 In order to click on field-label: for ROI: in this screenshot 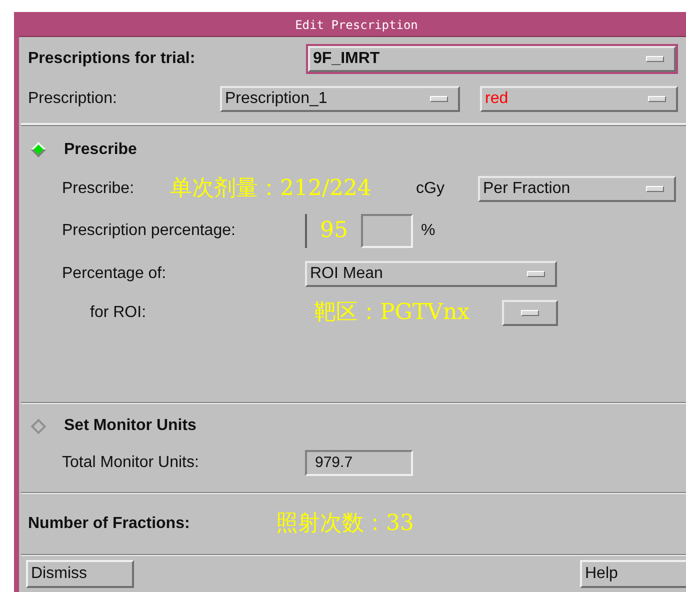, I will do `click(119, 313)`.